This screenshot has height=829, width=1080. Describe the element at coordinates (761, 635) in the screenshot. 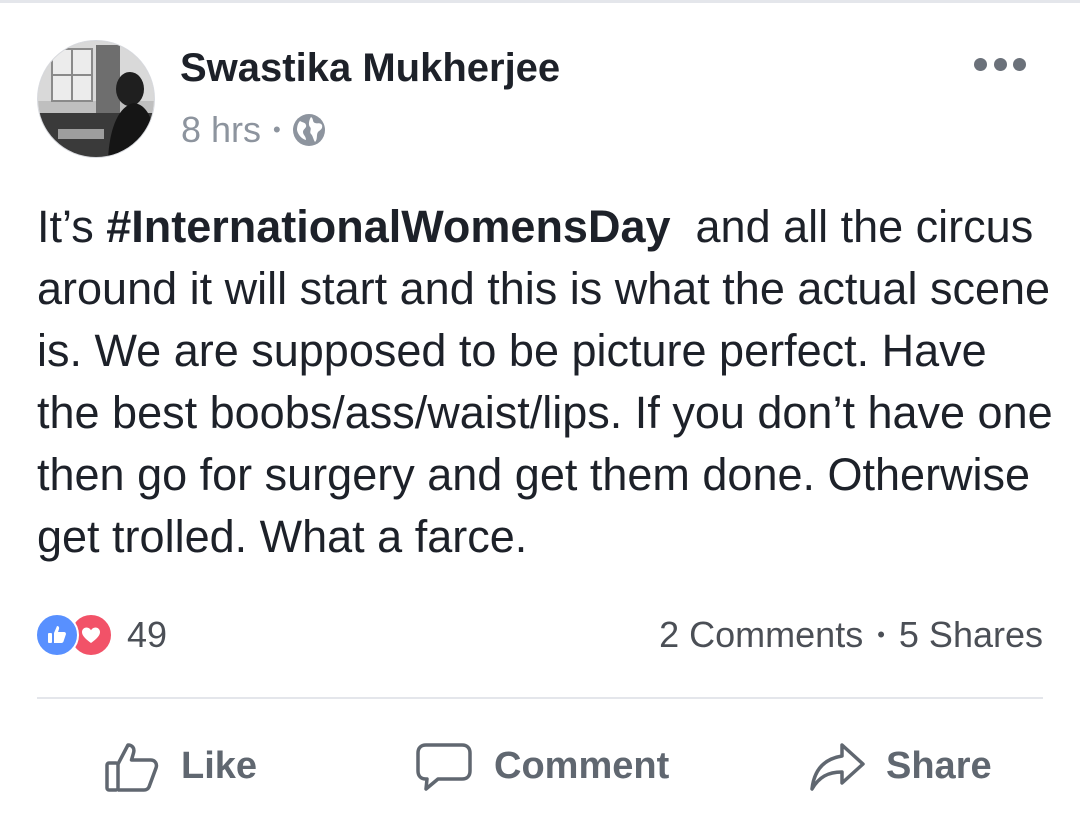

I see `comments-count: 2 Comments` at that location.